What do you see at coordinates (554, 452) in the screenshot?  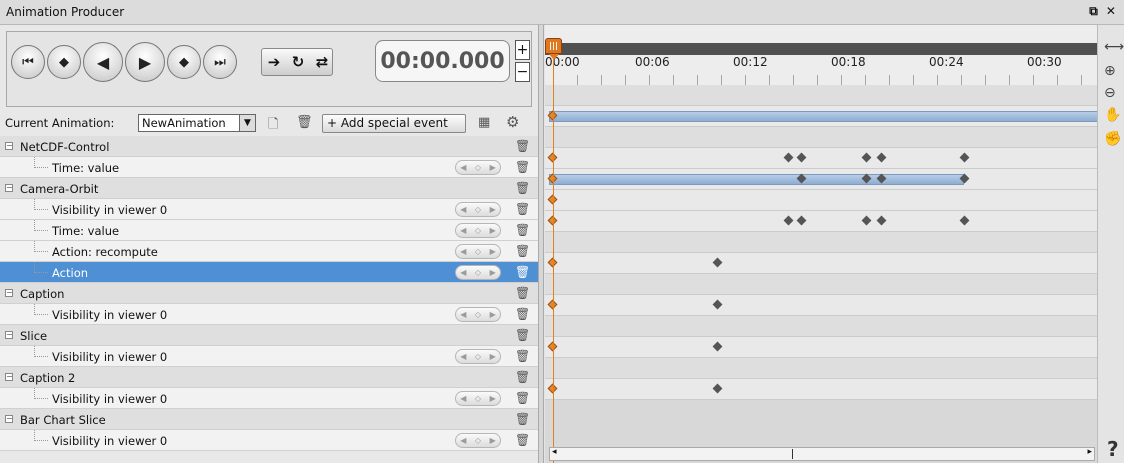 I see `scroll-left-icon: ◂` at bounding box center [554, 452].